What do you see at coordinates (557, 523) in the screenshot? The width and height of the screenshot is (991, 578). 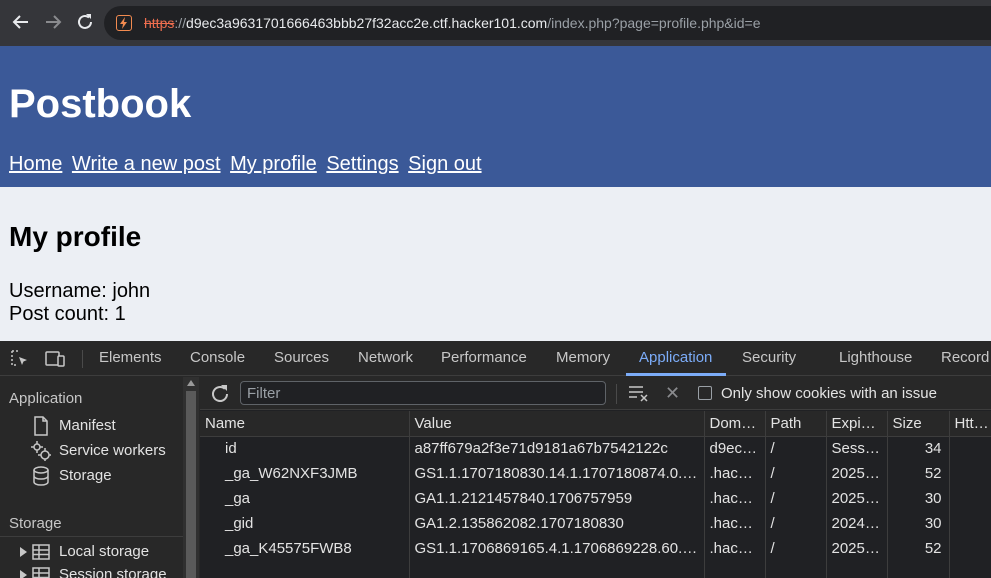 I see `cookie-value: GA1.2.135862082.1707180830` at bounding box center [557, 523].